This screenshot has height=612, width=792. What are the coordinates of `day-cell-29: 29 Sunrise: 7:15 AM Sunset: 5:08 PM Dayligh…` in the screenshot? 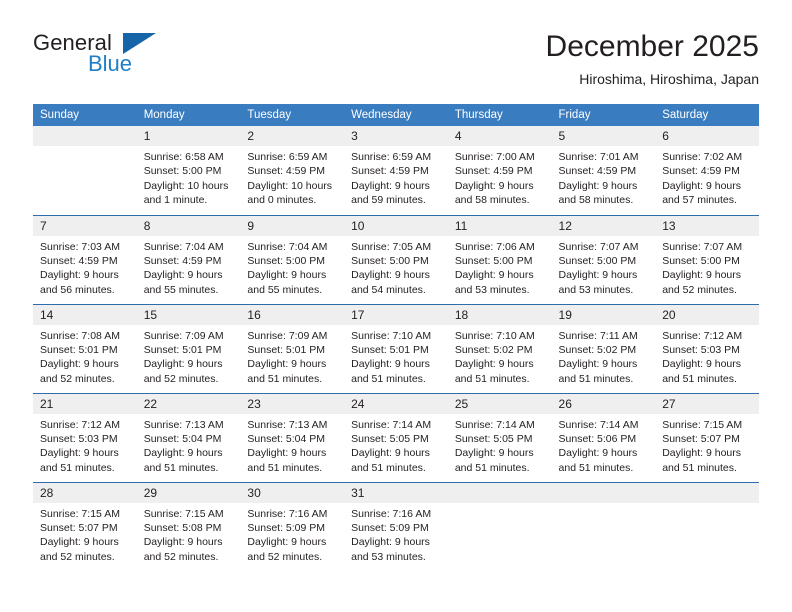 It's located at (188, 526).